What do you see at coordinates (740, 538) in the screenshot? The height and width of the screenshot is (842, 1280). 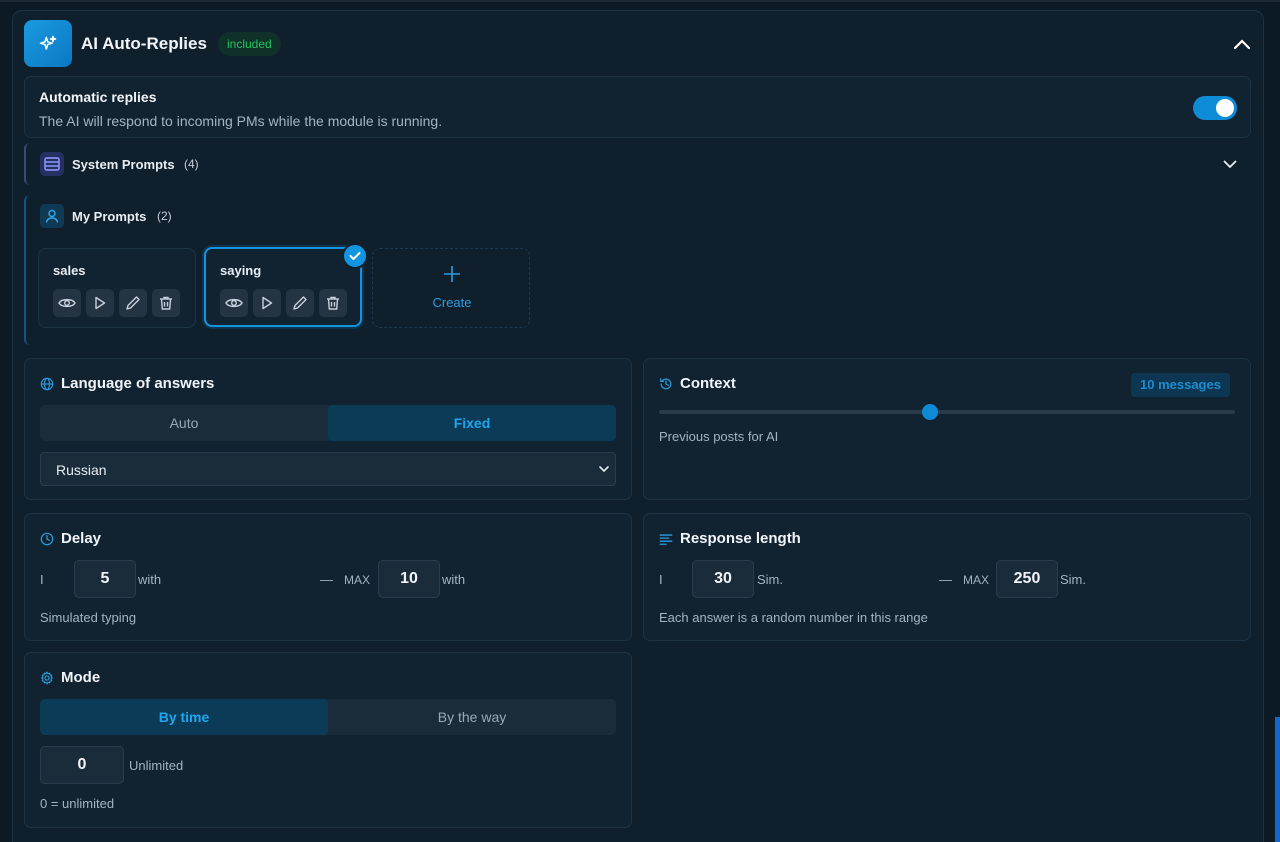 I see `response-length-title: Response length` at bounding box center [740, 538].